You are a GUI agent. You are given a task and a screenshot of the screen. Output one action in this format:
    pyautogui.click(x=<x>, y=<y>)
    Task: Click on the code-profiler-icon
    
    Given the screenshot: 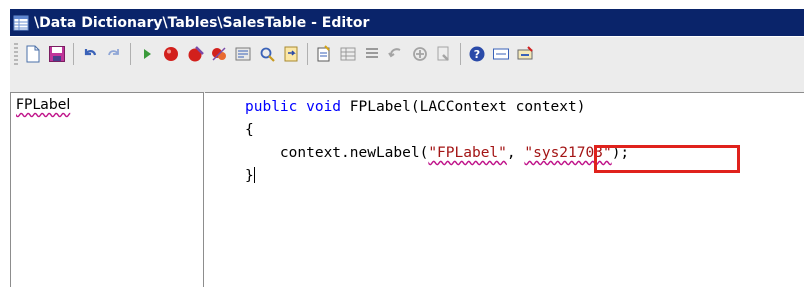 What is the action you would take?
    pyautogui.click(x=525, y=54)
    